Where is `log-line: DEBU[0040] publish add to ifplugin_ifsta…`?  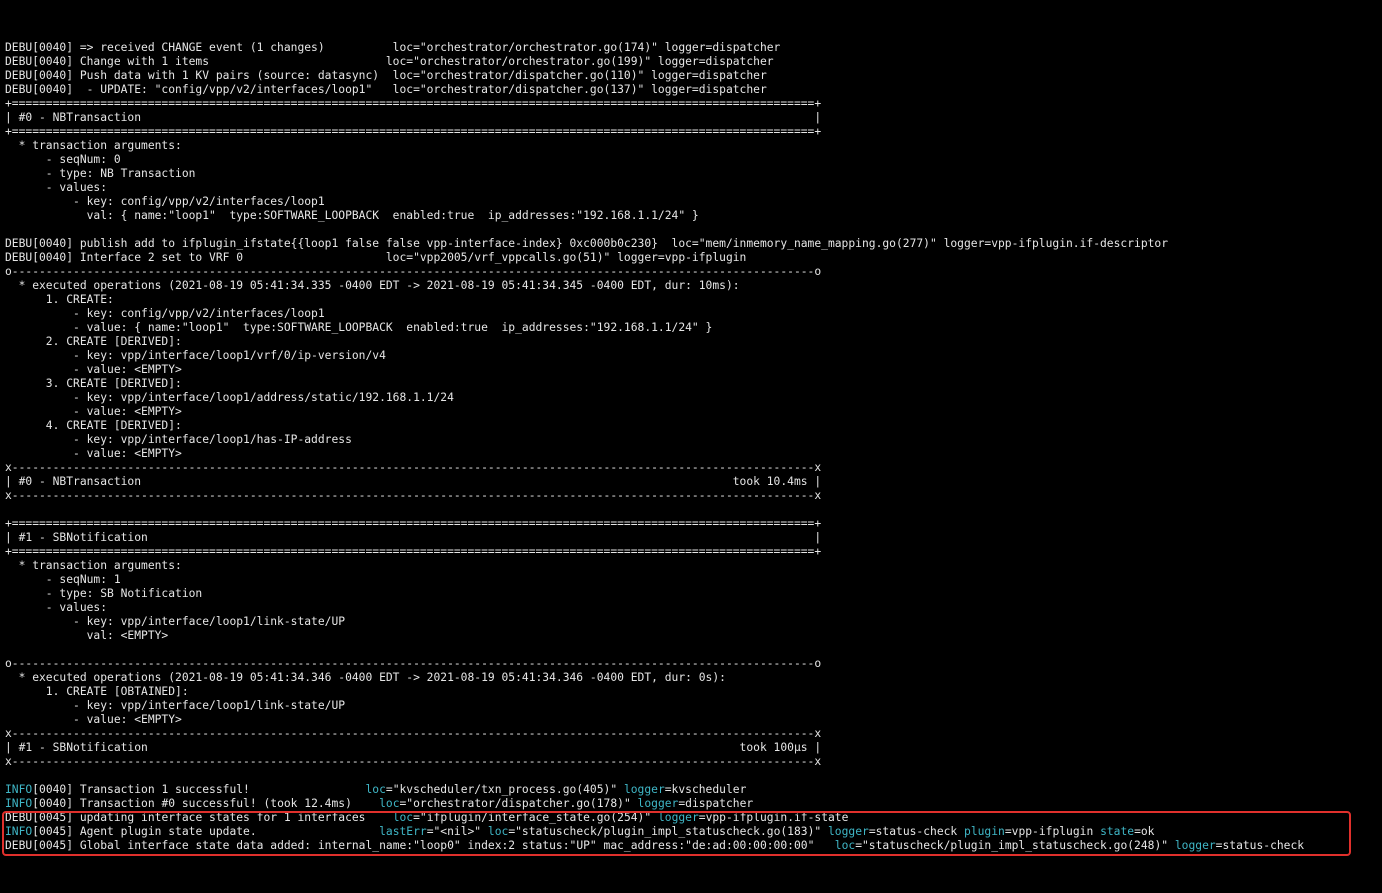 log-line: DEBU[0040] publish add to ifplugin_ifsta… is located at coordinates (587, 243).